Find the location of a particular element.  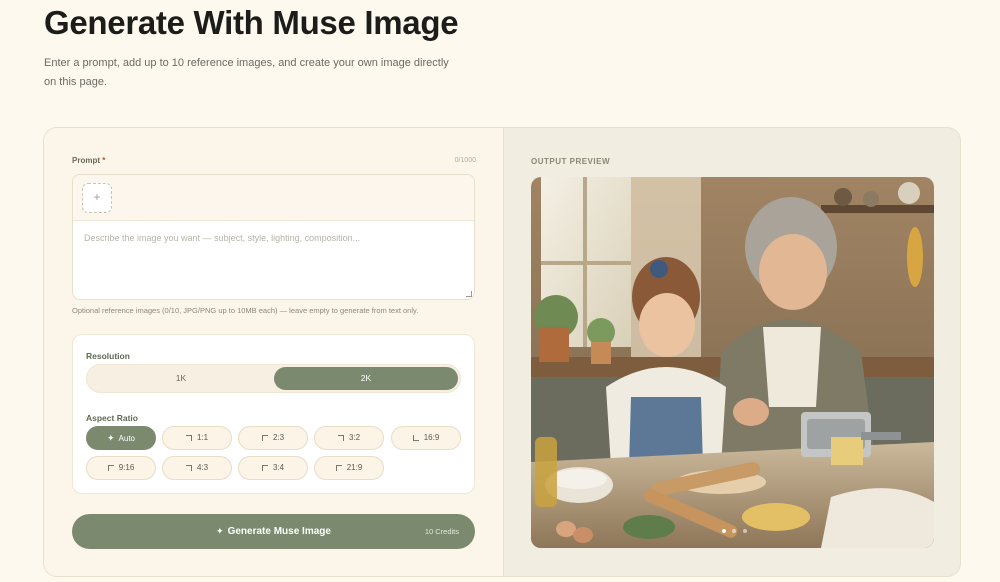

char-count: 0/1000 is located at coordinates (465, 160).